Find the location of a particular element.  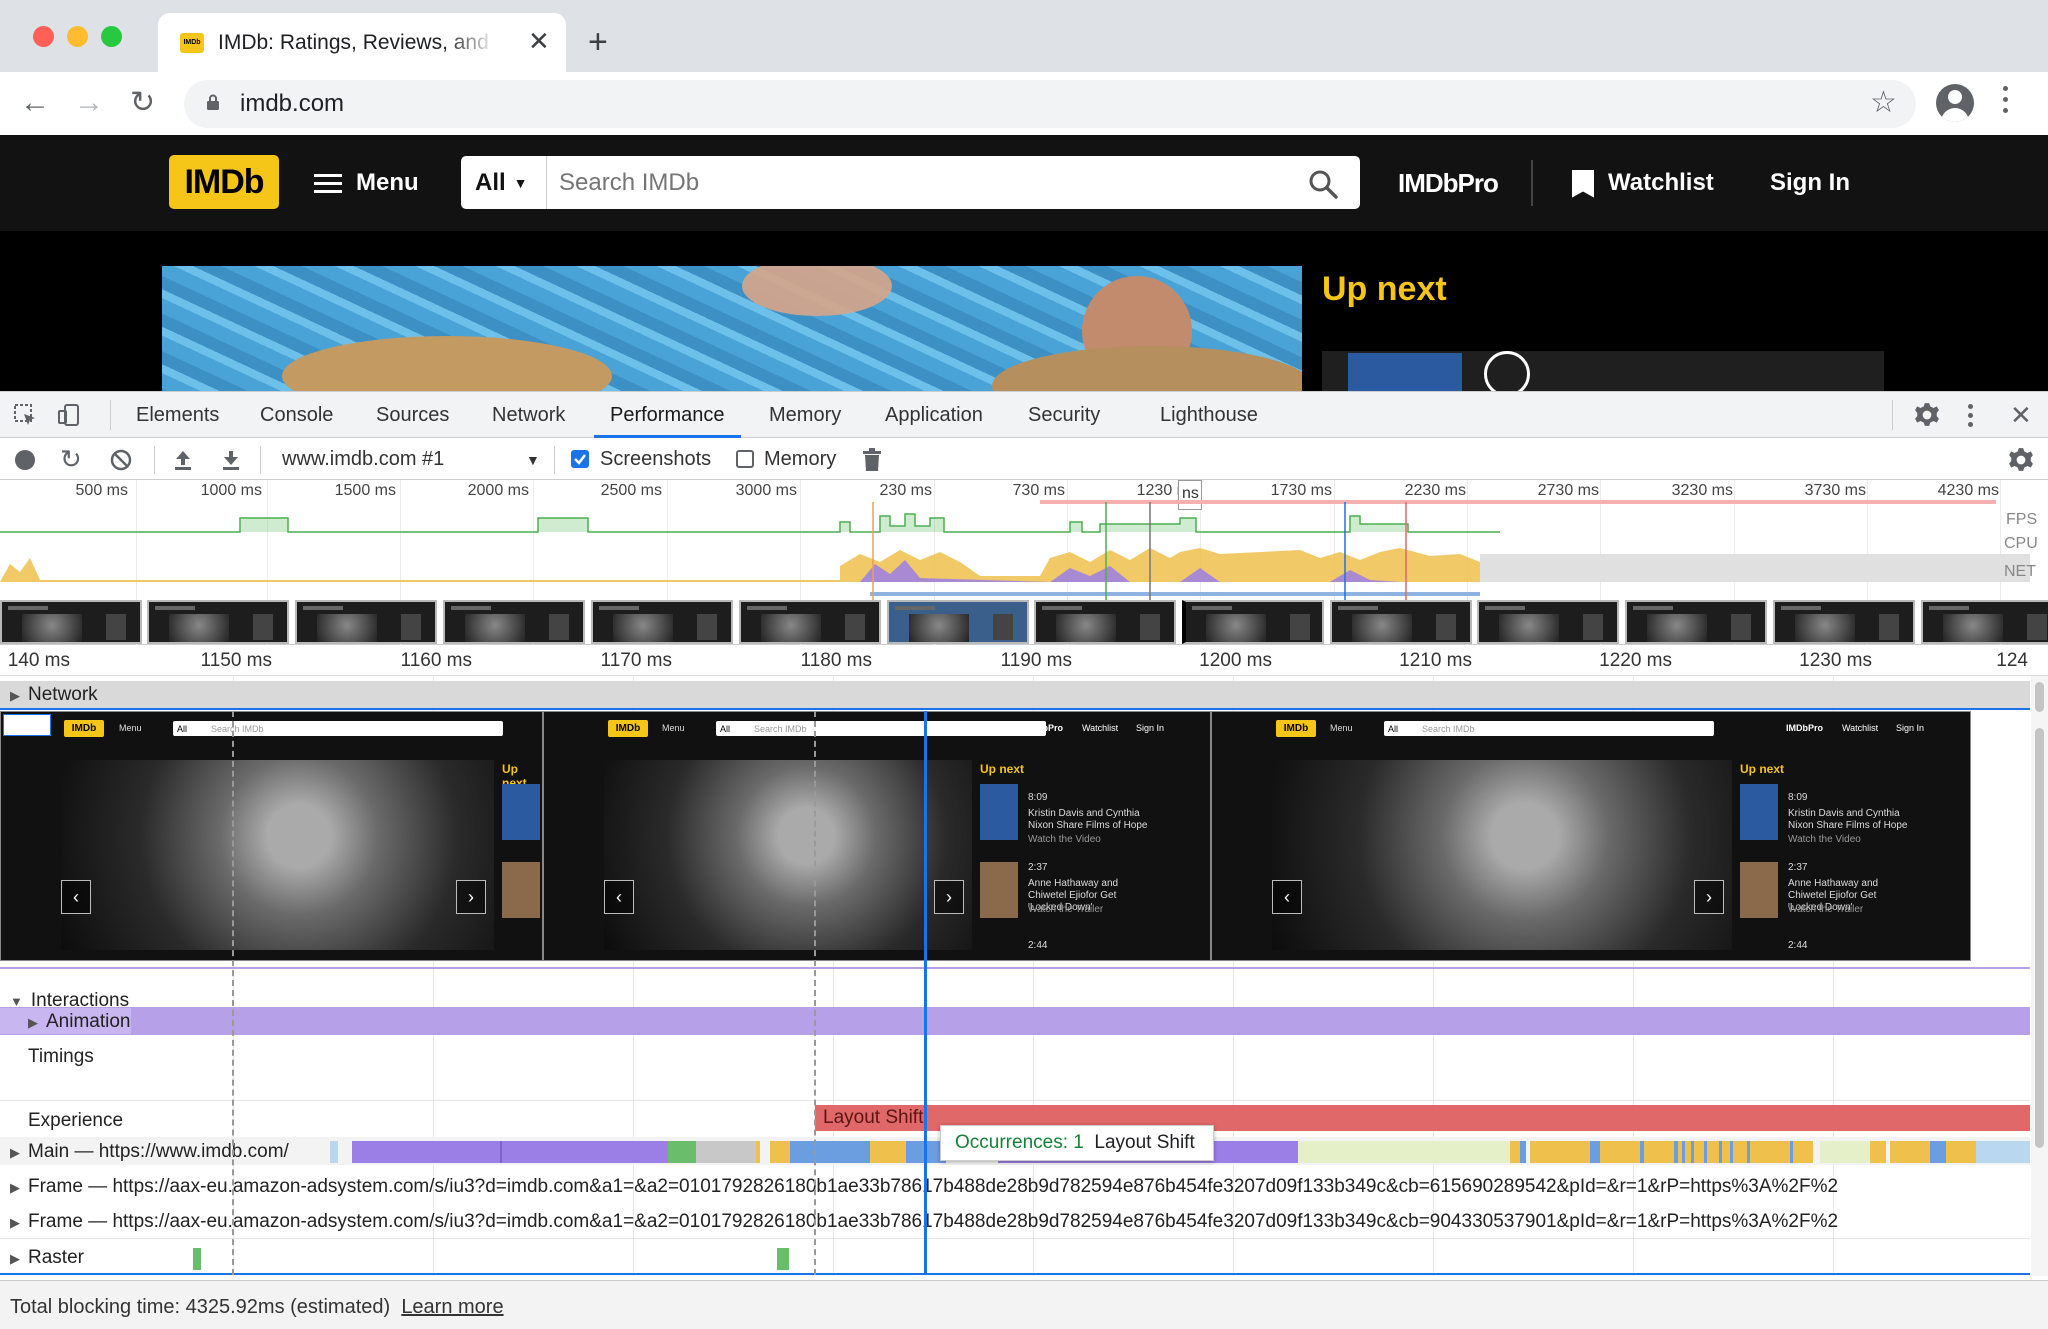

main-track: ▶ Main — https://www.imdb.com/ is located at coordinates (164, 1151).